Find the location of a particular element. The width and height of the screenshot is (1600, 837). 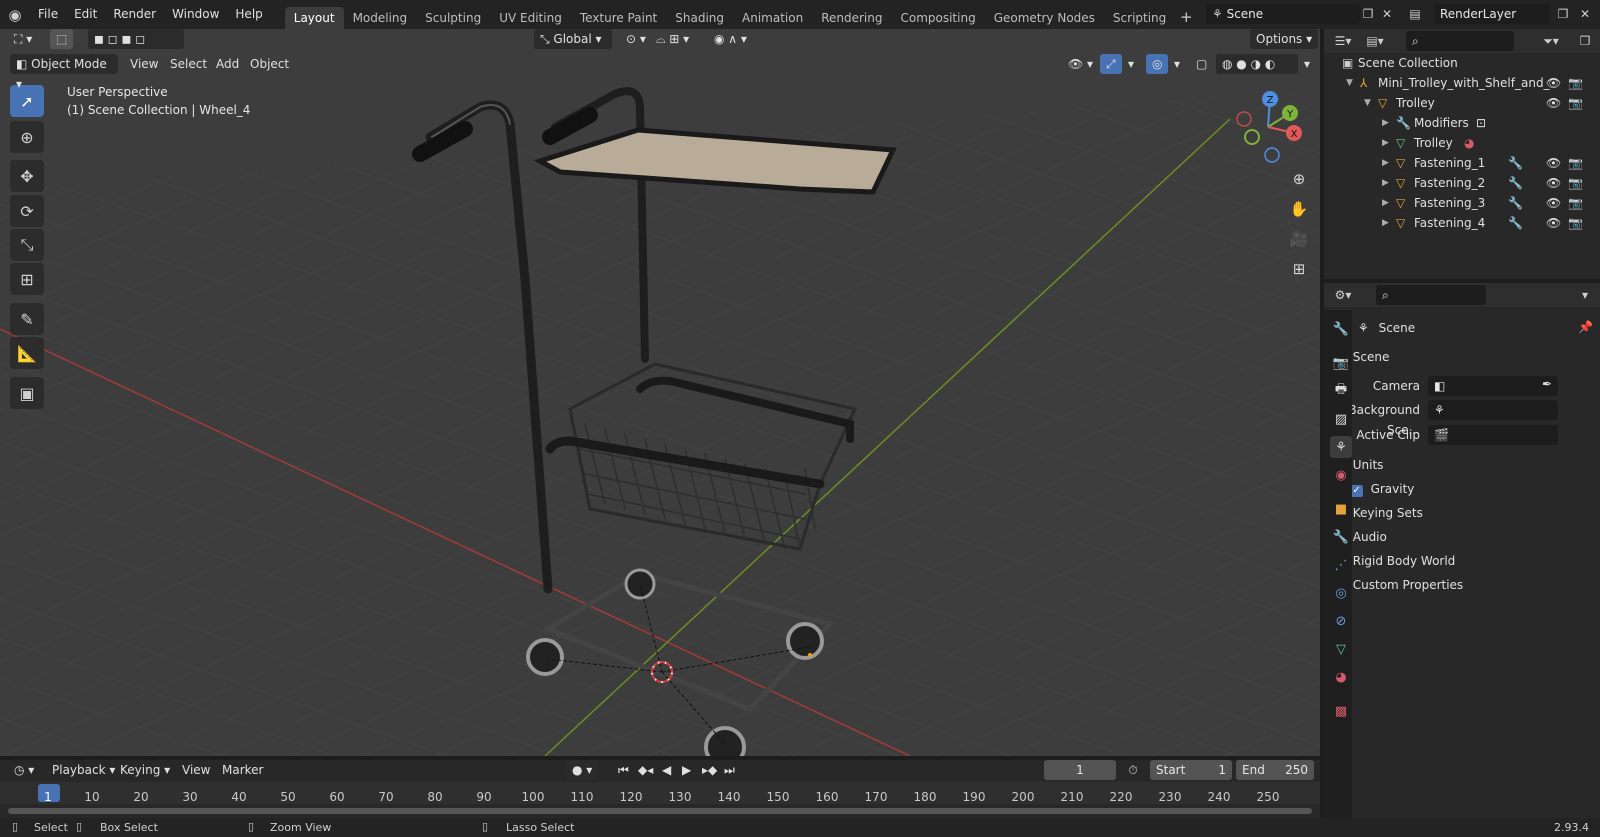

view-layer-icon: ▤ is located at coordinates (1415, 14).